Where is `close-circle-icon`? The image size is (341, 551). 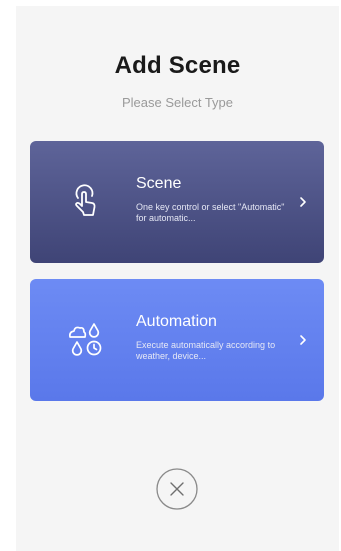
close-circle-icon is located at coordinates (177, 489).